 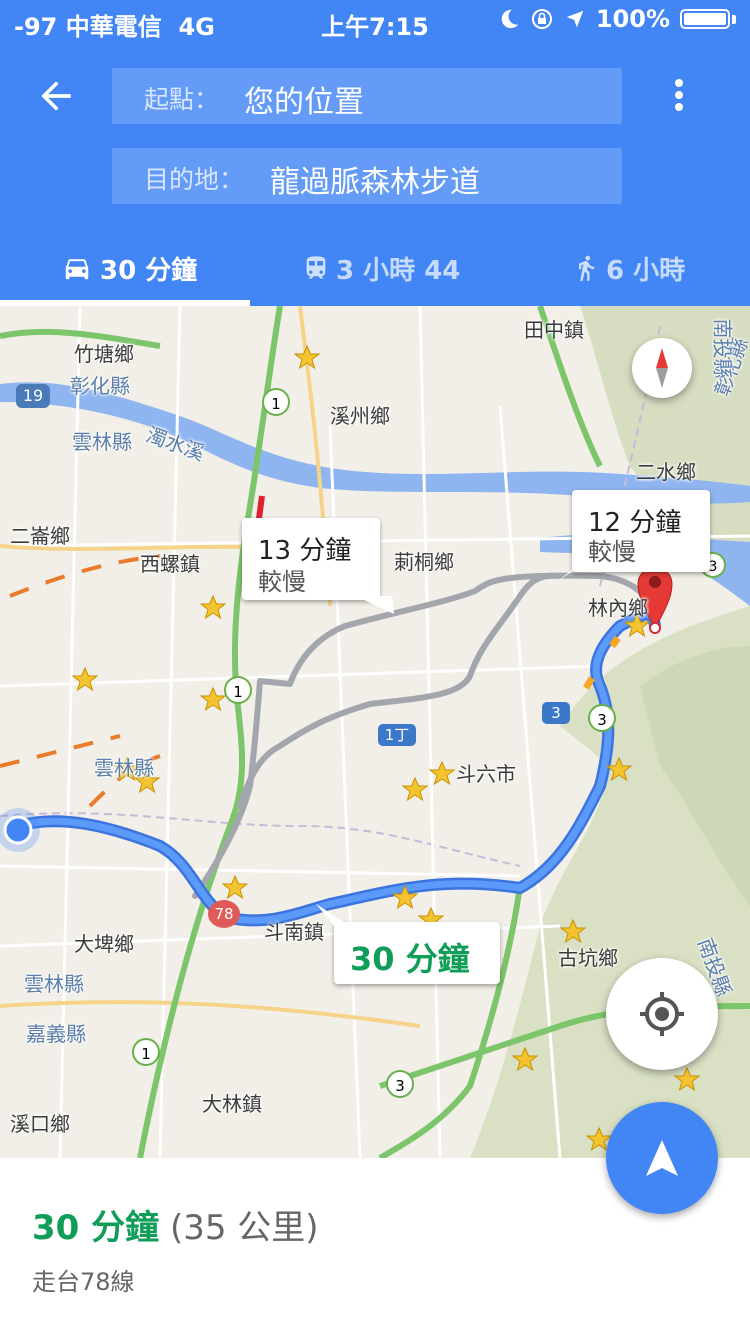 I want to click on place-label: 斗六市, so click(x=486, y=774).